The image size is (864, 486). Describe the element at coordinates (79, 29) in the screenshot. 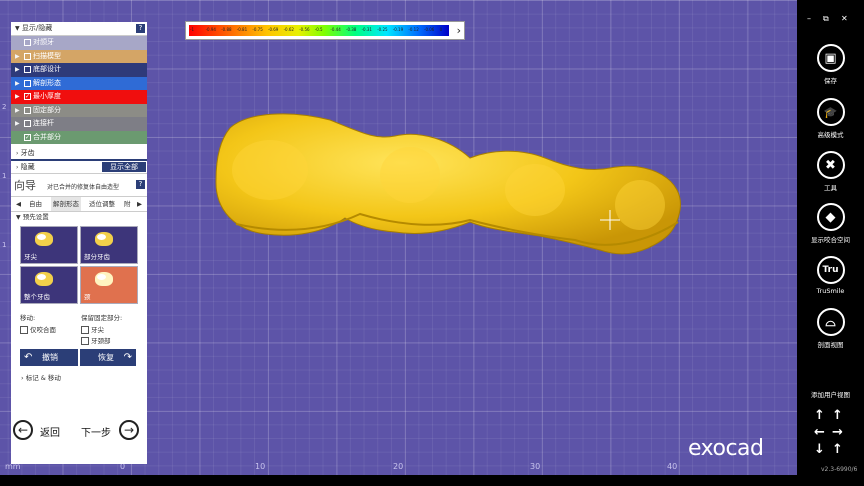

I see `show-hide-header: ▼ 显示/隐藏 ?` at that location.